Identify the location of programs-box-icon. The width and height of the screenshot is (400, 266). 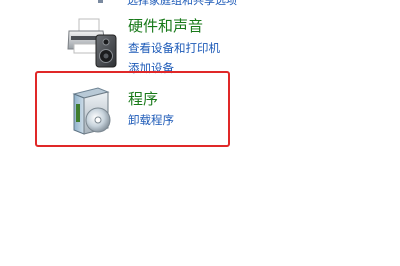
(91, 111).